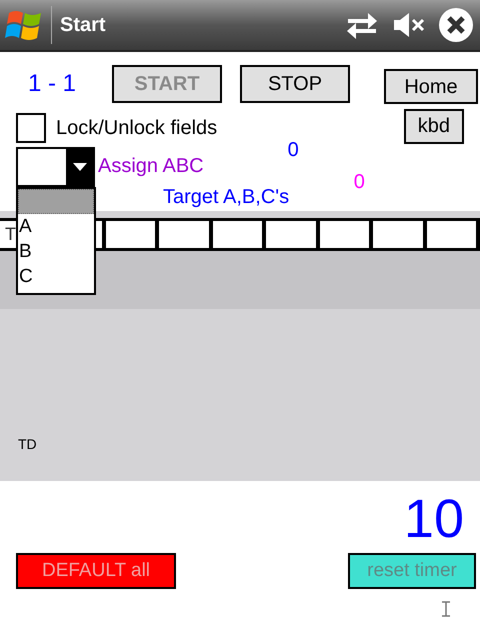 This screenshot has height=640, width=480. I want to click on muted-speaker-icon, so click(409, 25).